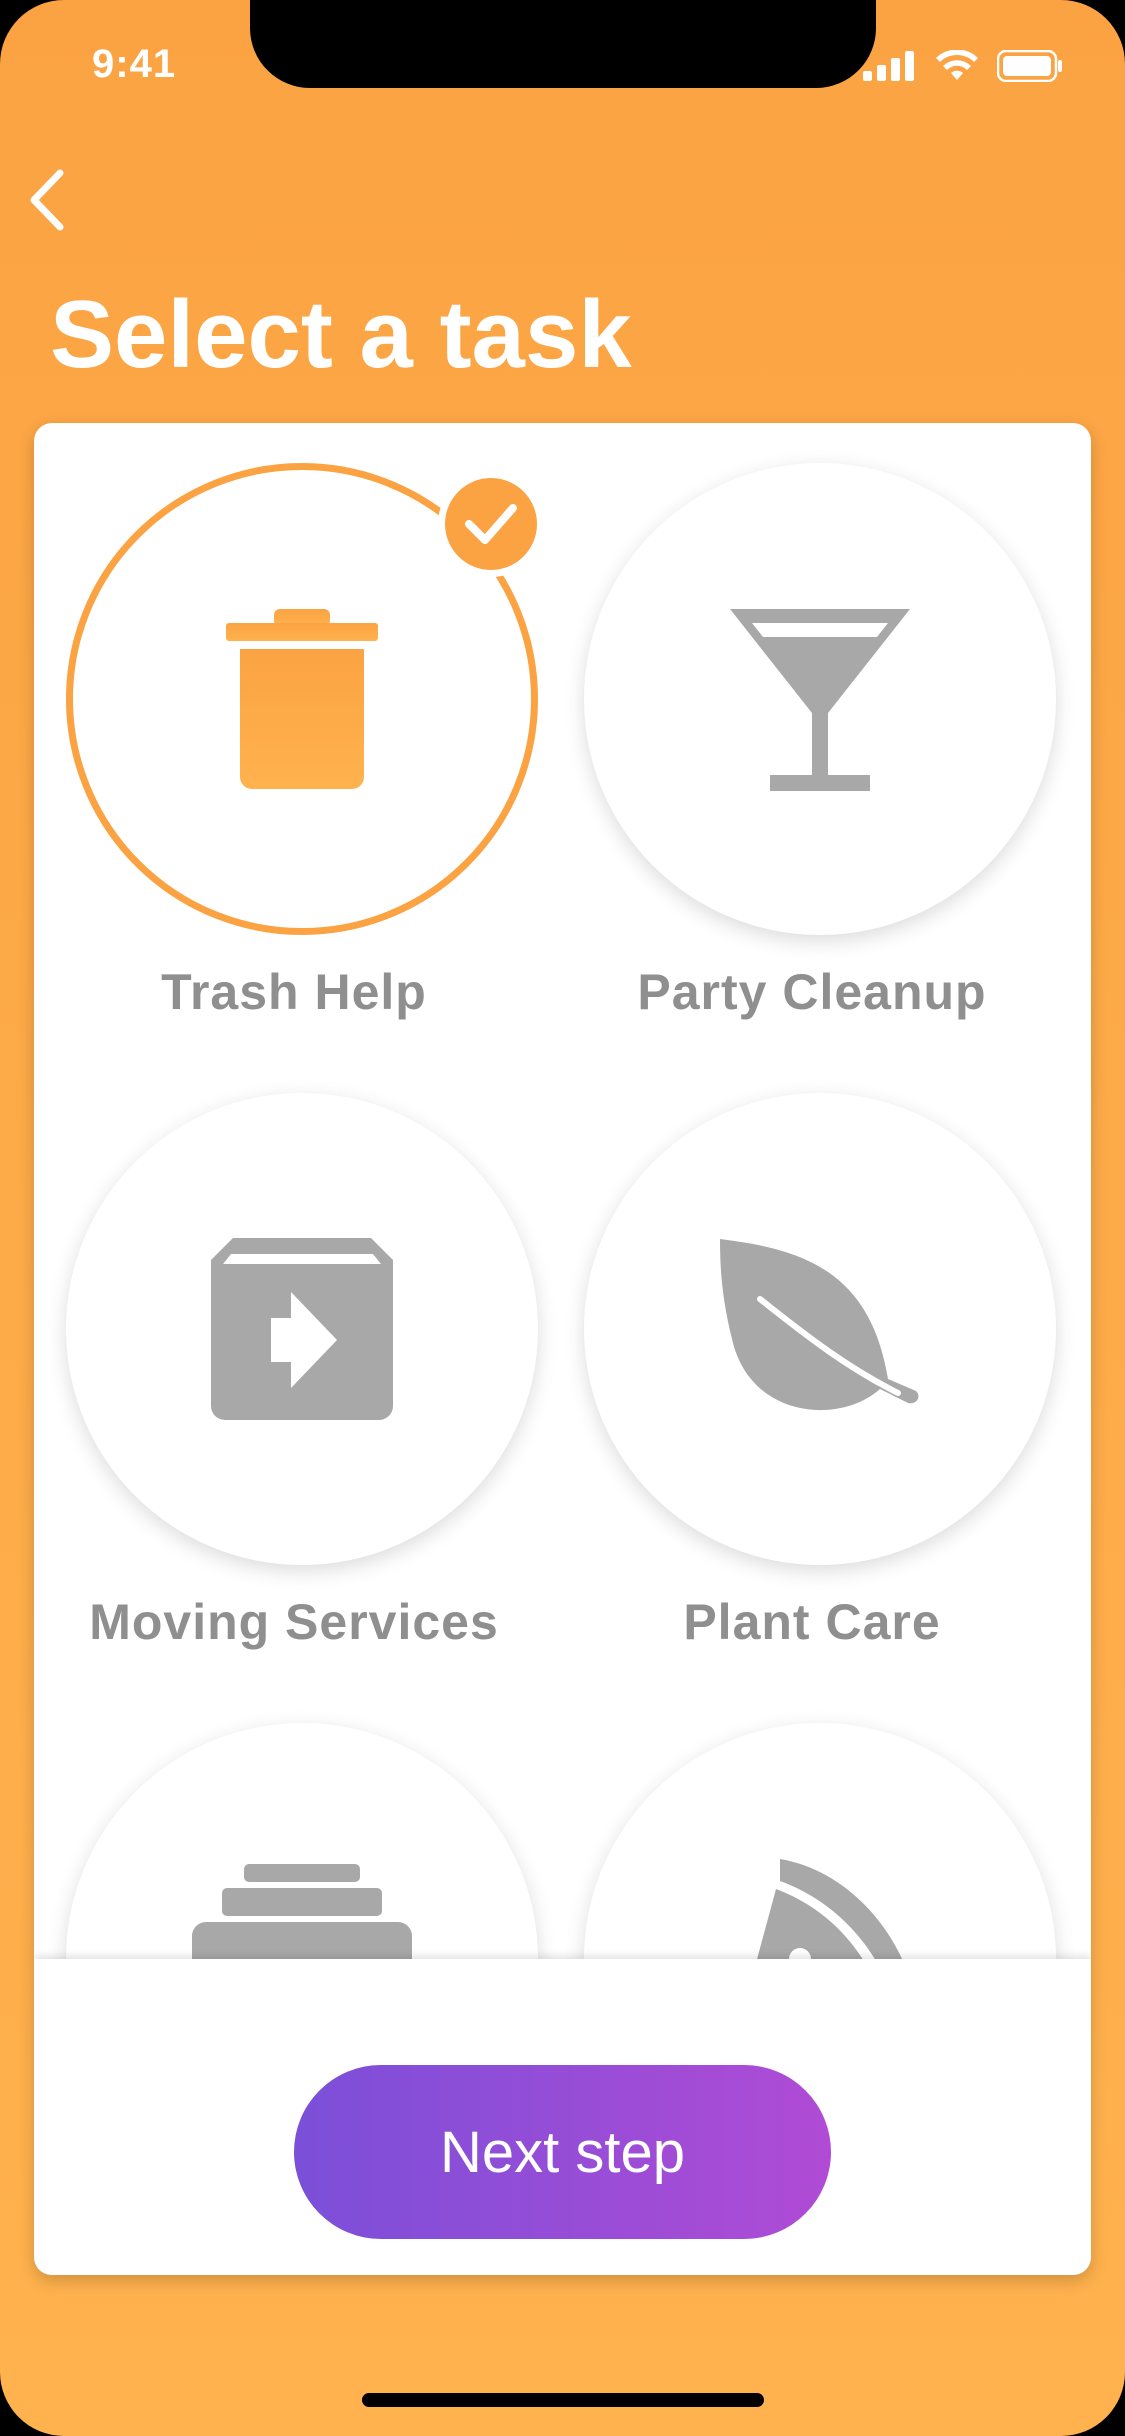 The height and width of the screenshot is (2436, 1125). What do you see at coordinates (563, 44) in the screenshot?
I see `notch` at bounding box center [563, 44].